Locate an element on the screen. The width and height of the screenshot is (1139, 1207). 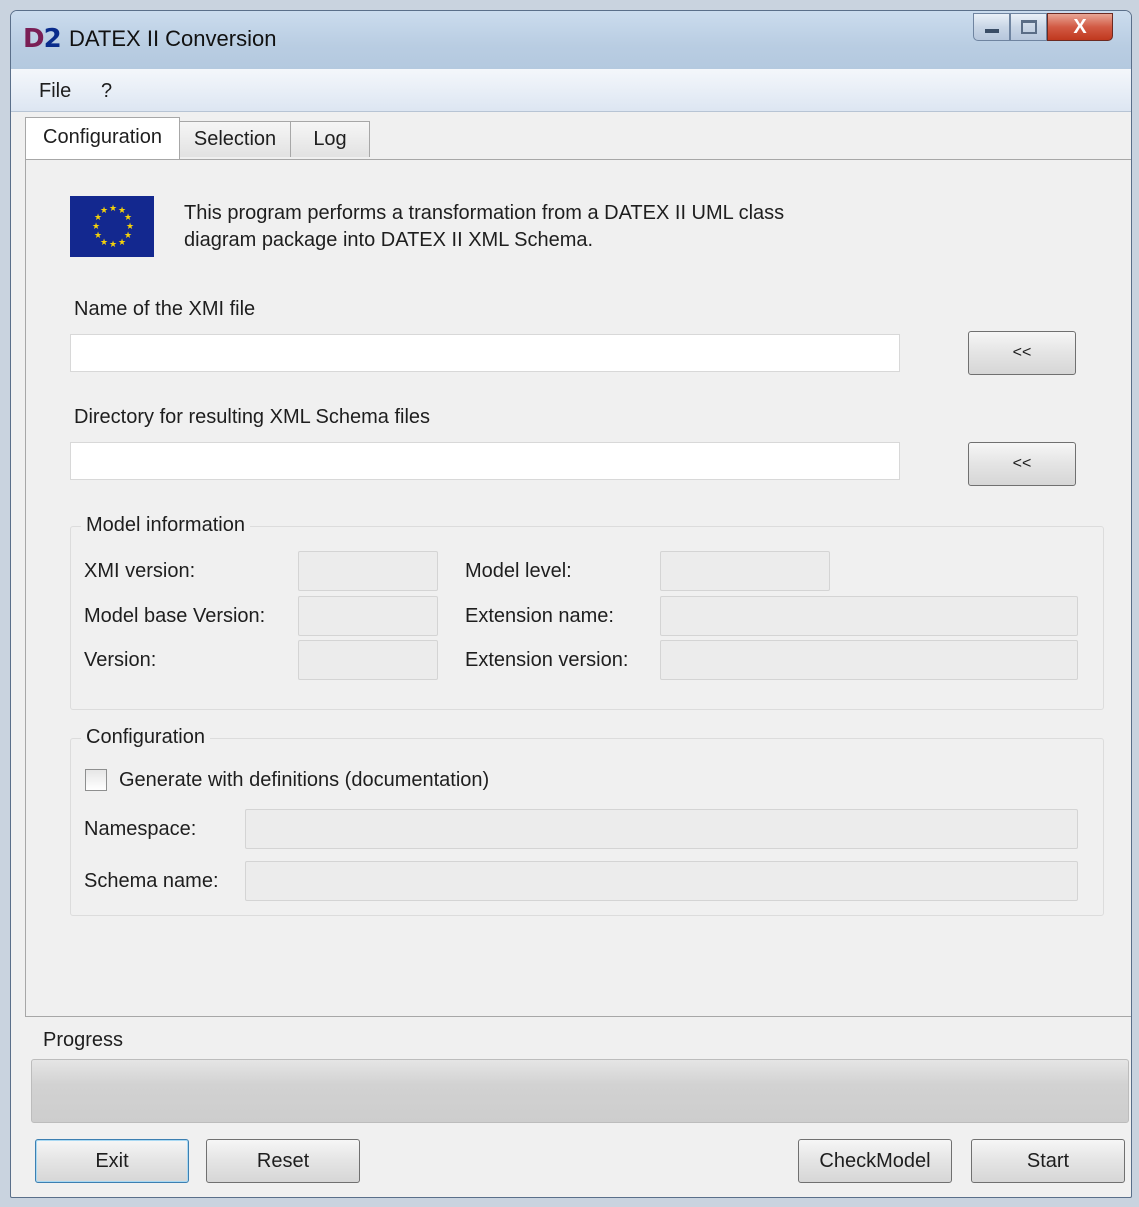
menu-file: File is located at coordinates (55, 91).